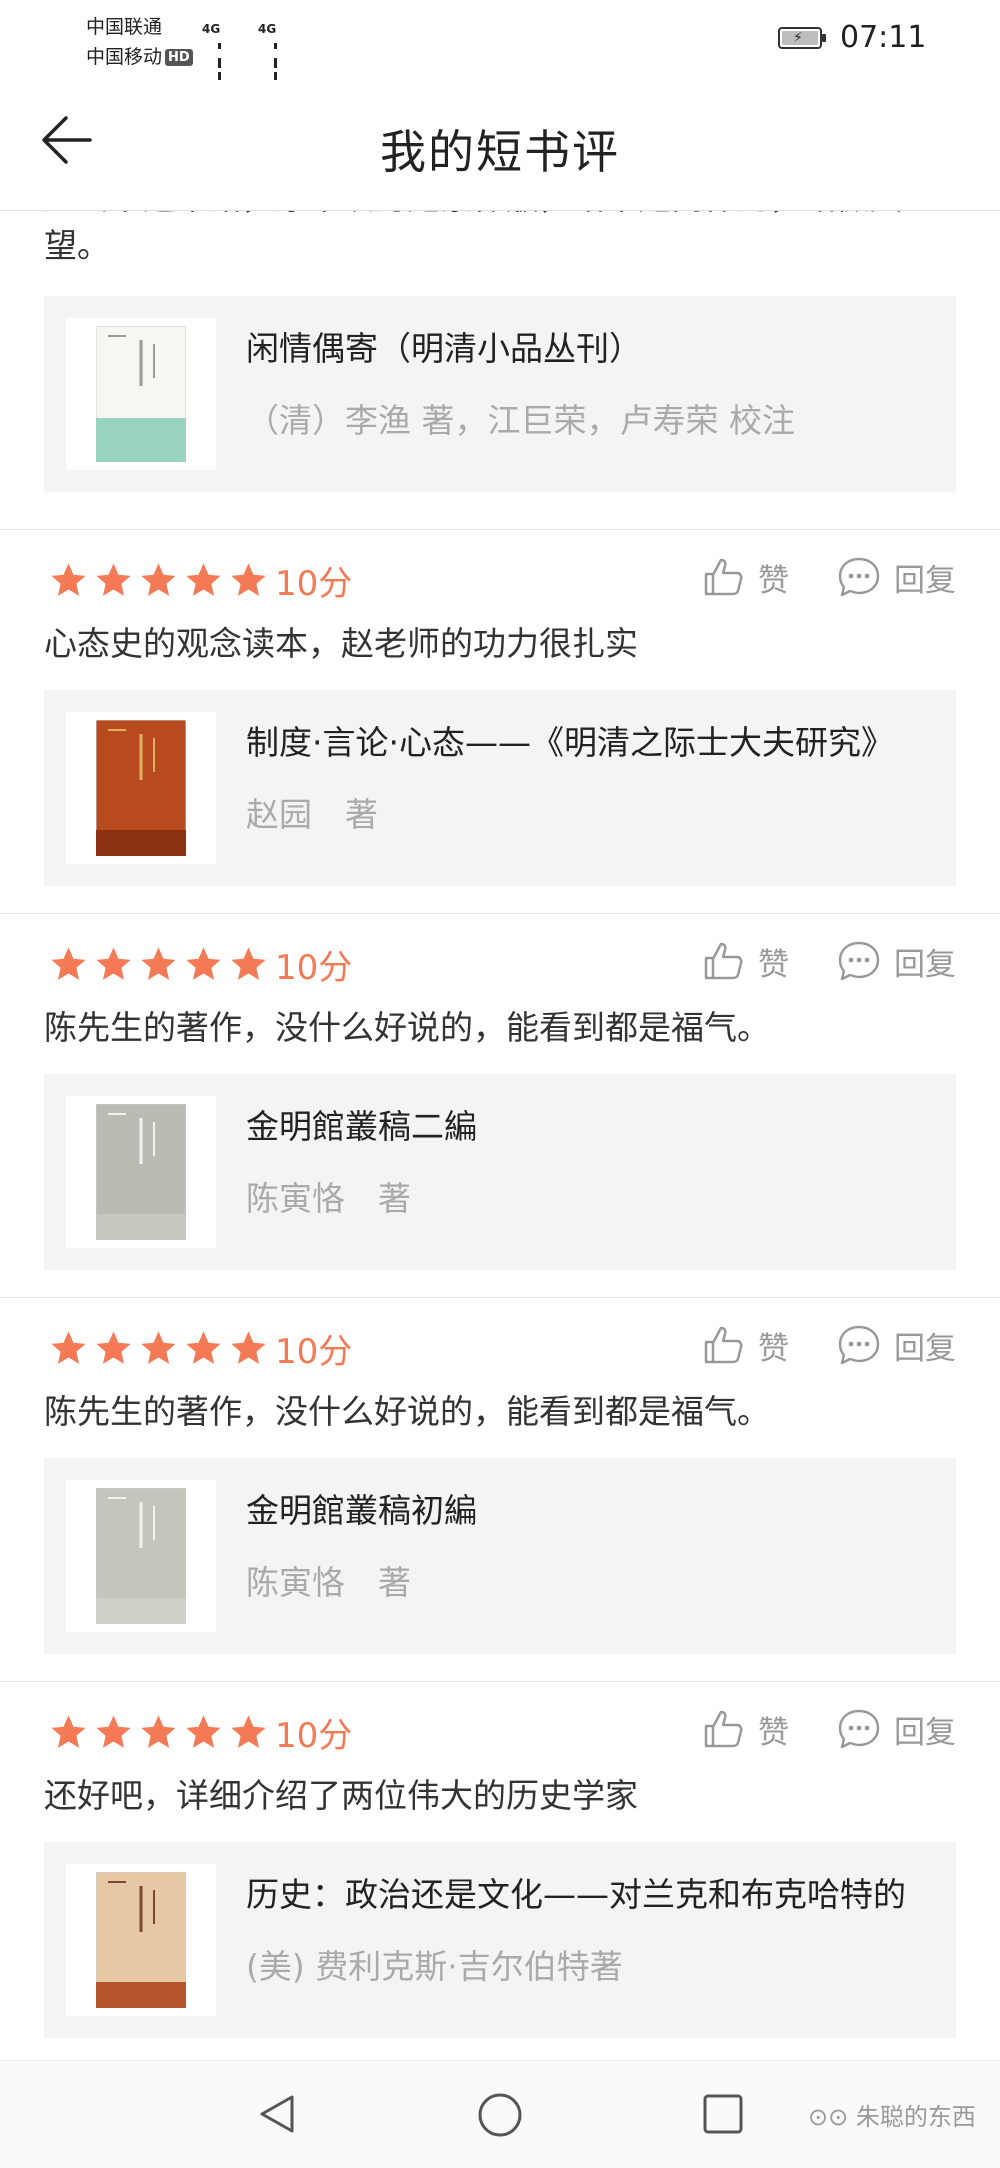 The image size is (1000, 2168). I want to click on clock: 07:11, so click(883, 37).